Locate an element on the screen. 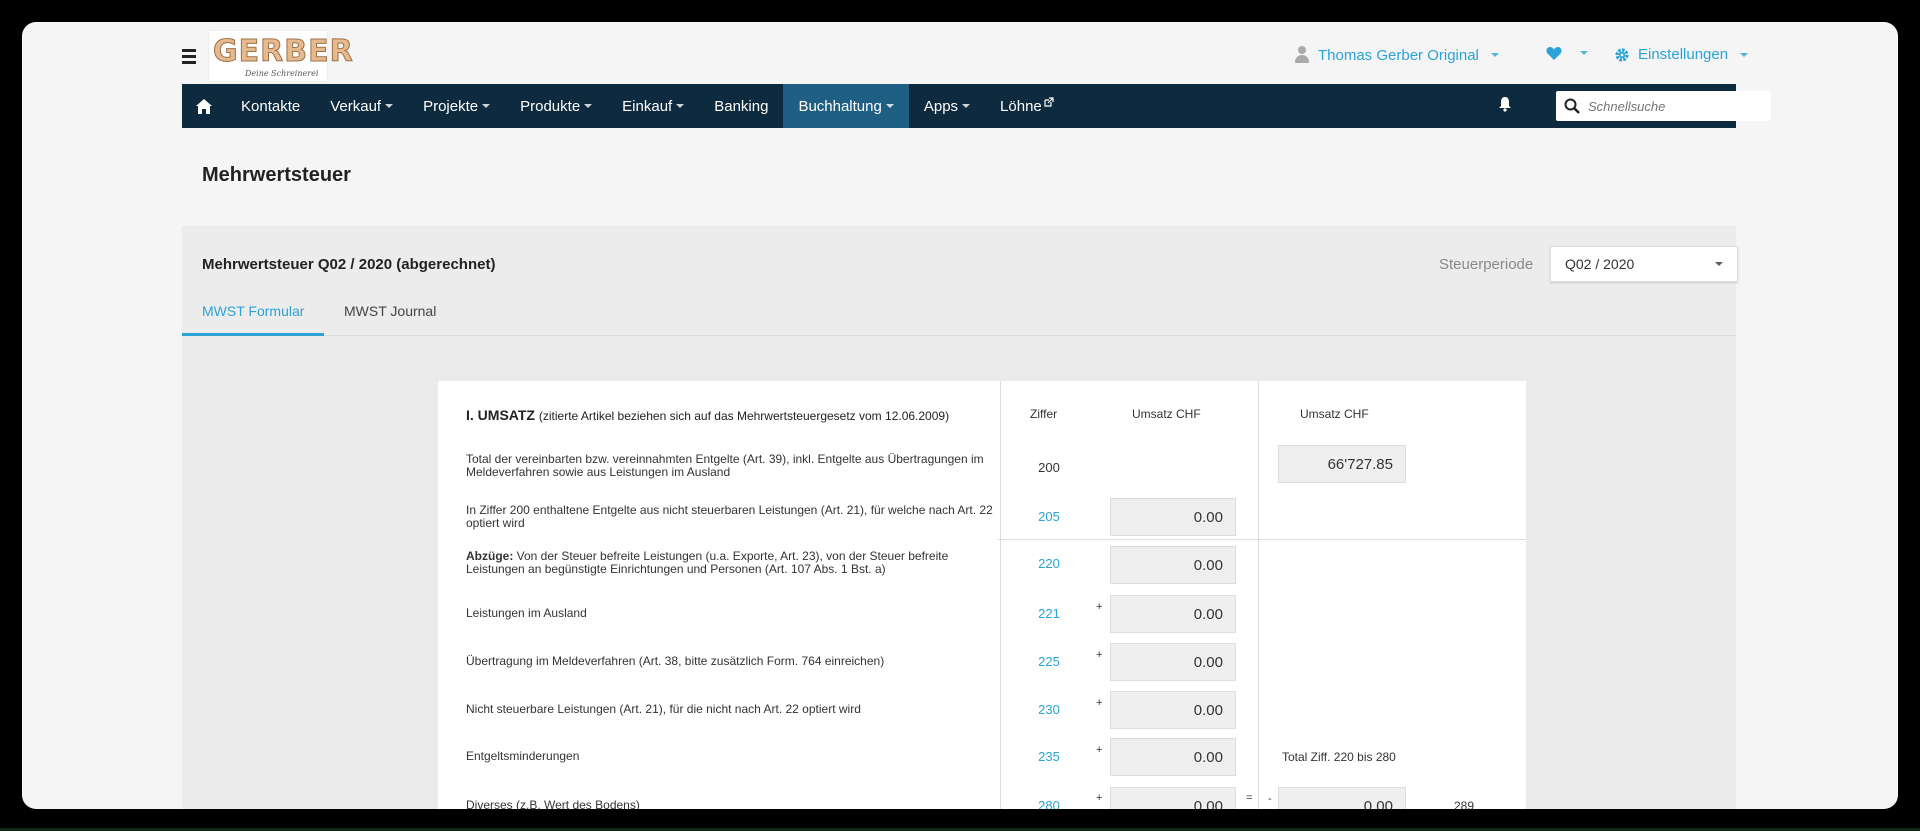 Image resolution: width=1920 pixels, height=831 pixels. ziffer-link: 230 is located at coordinates (1049, 709).